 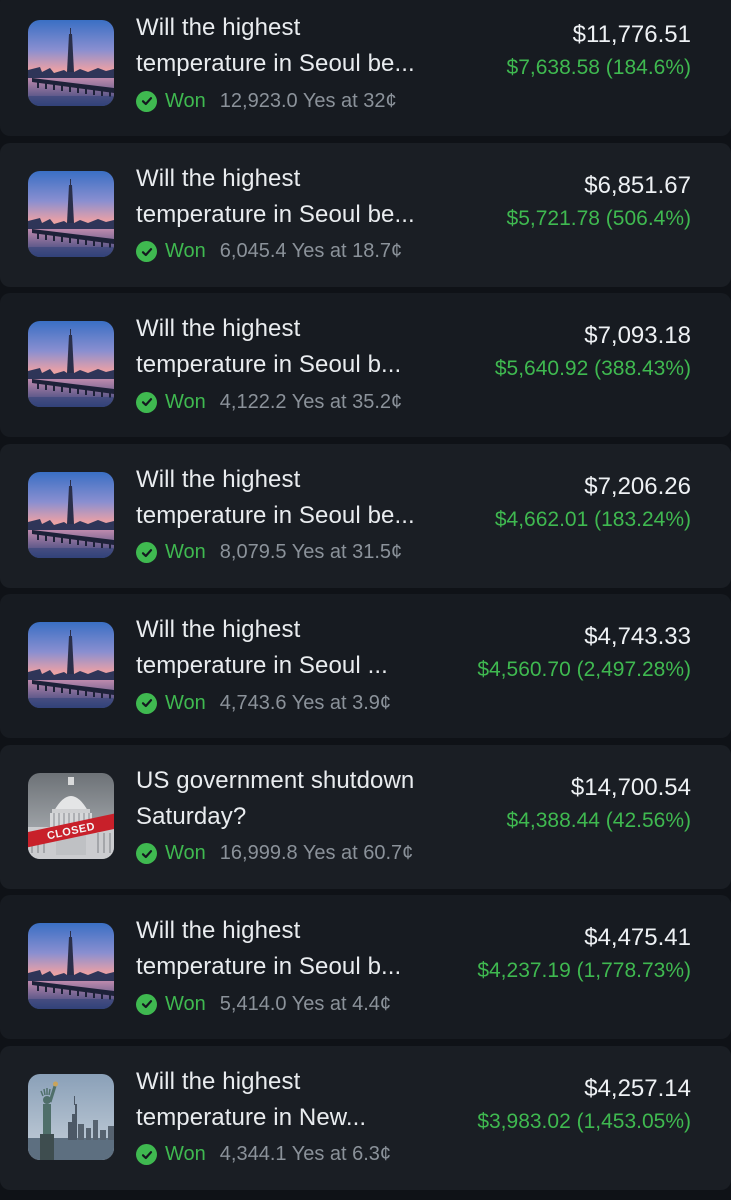 I want to click on position-status: Won 6,045.4 Yes at 18.7¢, so click(x=269, y=252).